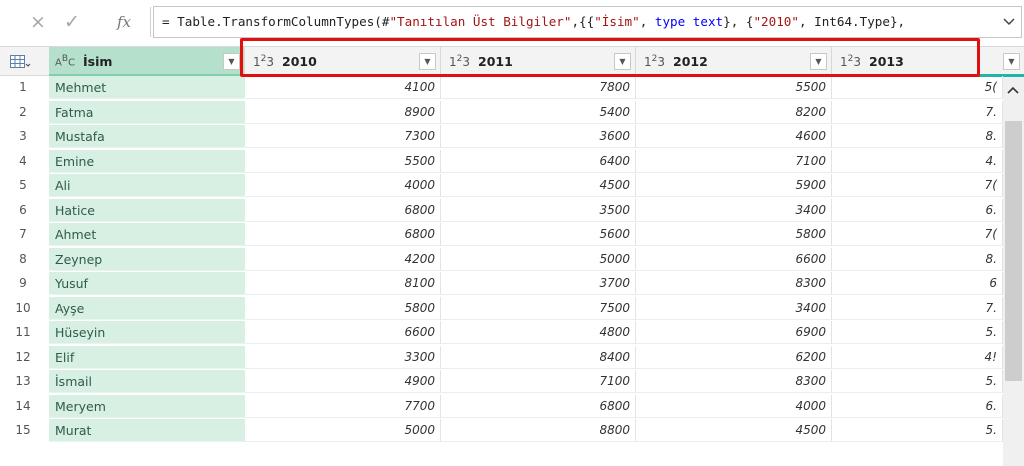 The image size is (1024, 466). I want to click on commit-icon: ✓, so click(72, 22).